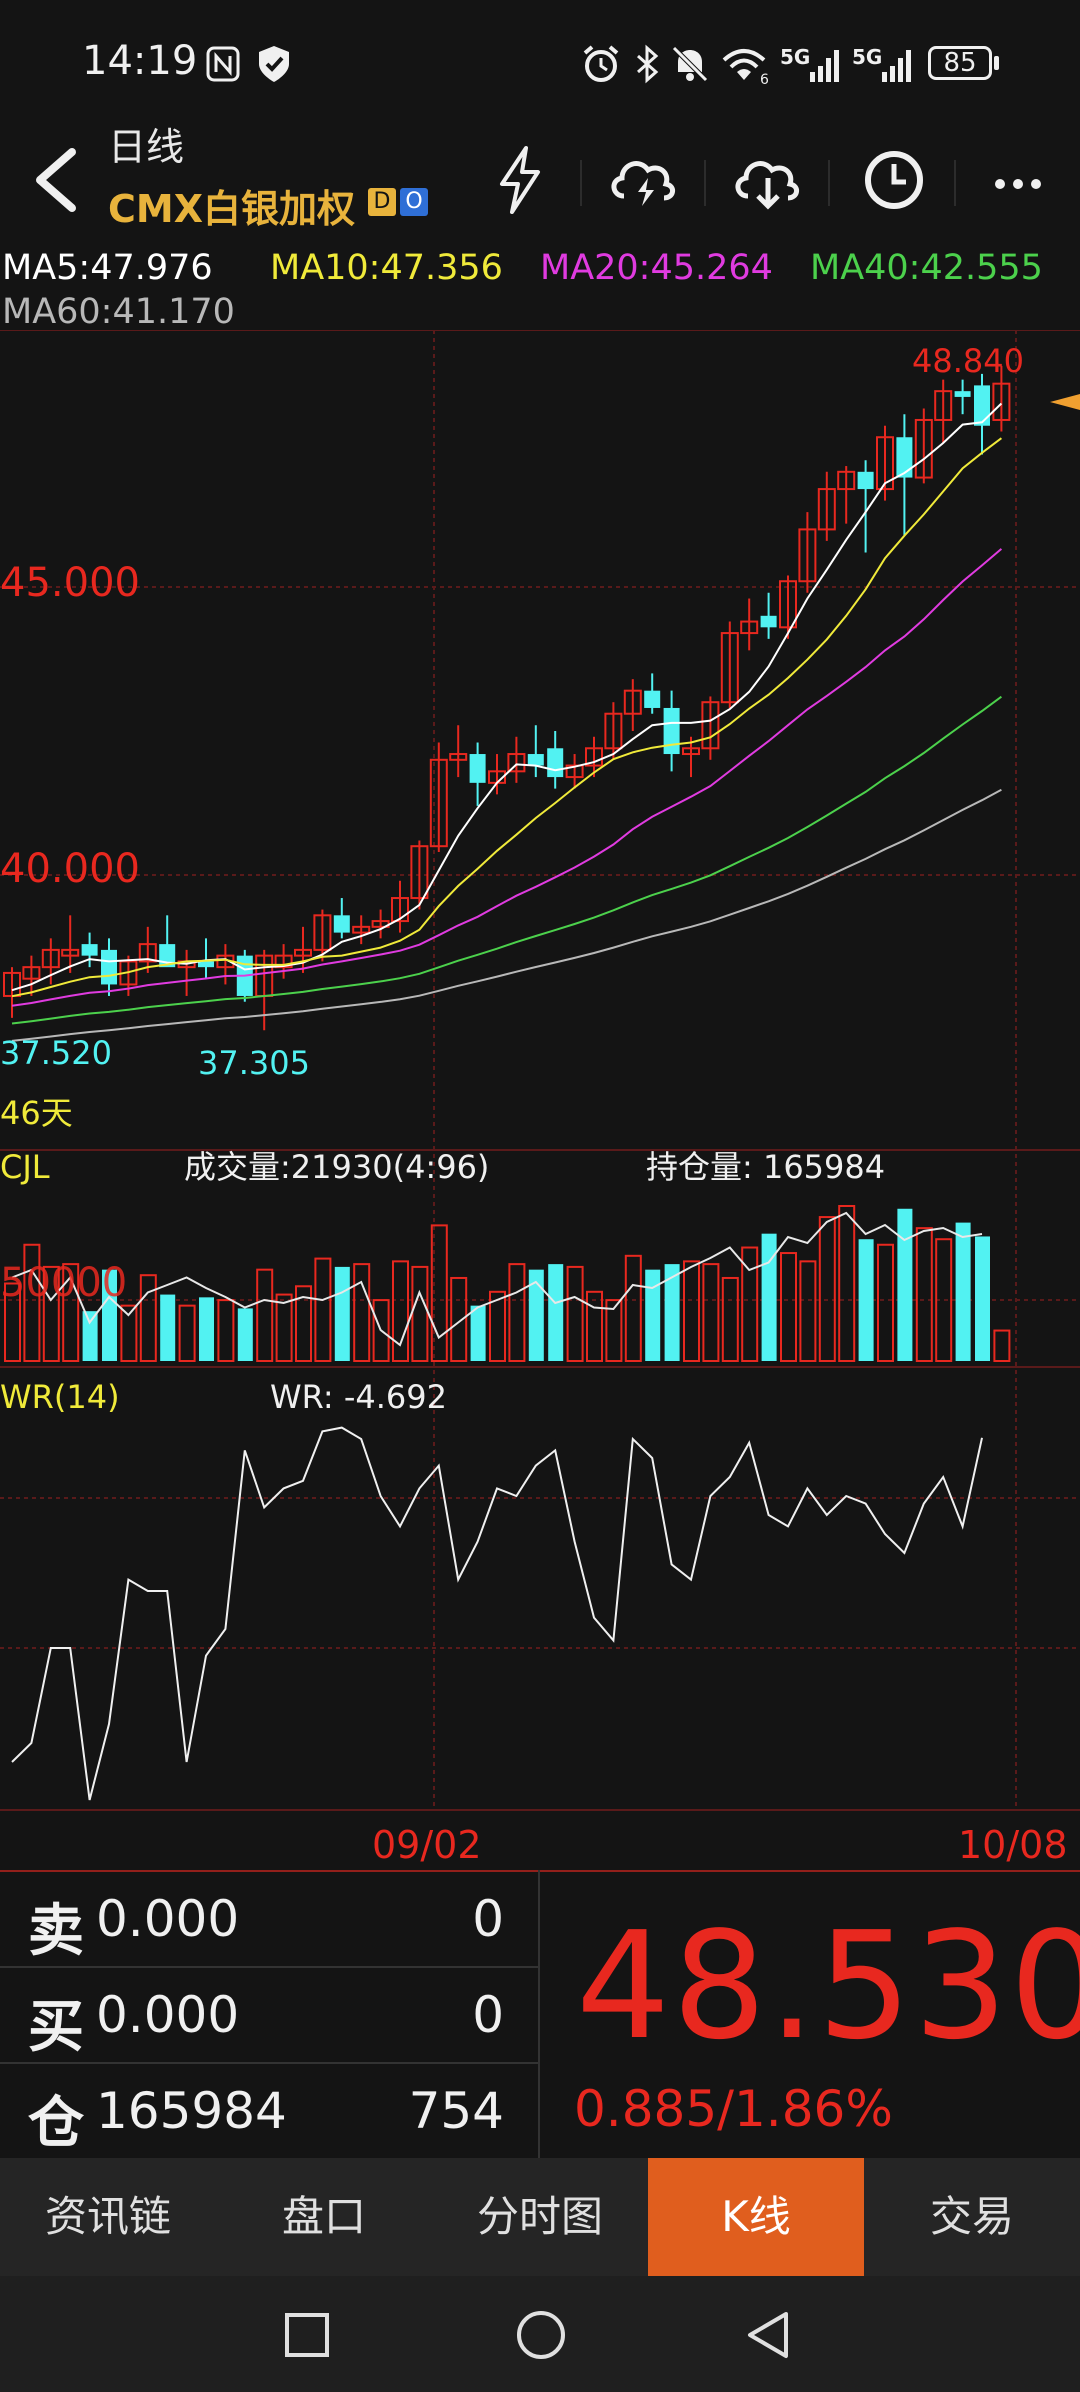 The image size is (1080, 2392). Describe the element at coordinates (1018, 180) in the screenshot. I see `more-icon` at that location.